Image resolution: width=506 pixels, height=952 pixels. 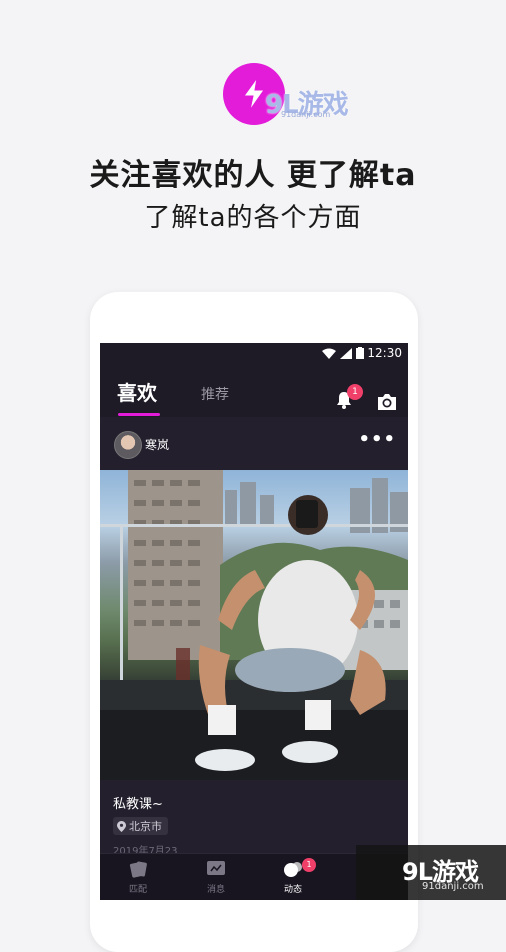 I want to click on tabbar-label-messages: 消息, so click(x=215, y=890).